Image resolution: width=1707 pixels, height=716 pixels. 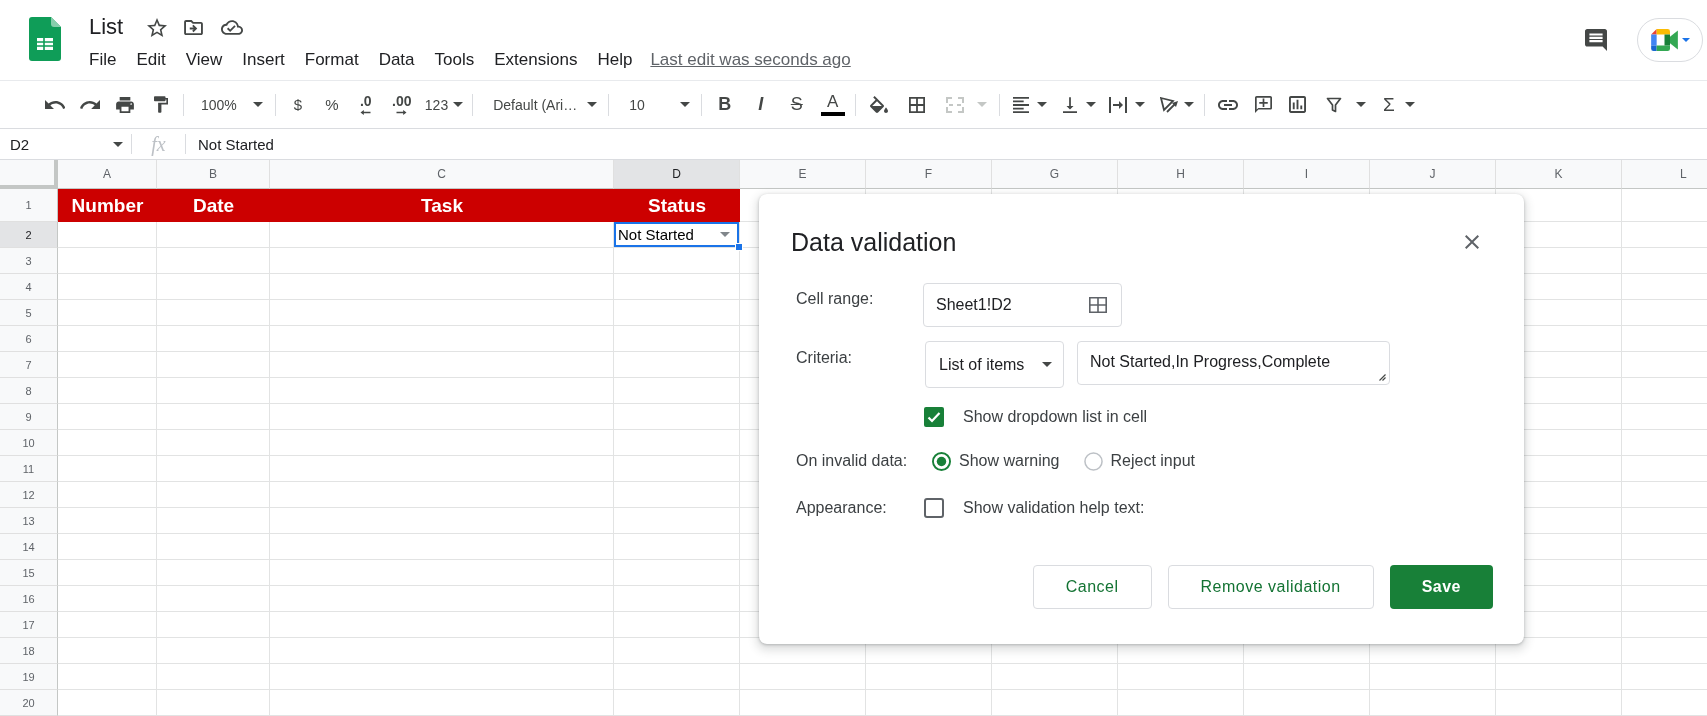 What do you see at coordinates (1270, 587) in the screenshot?
I see `dialog-button: Remove validation` at bounding box center [1270, 587].